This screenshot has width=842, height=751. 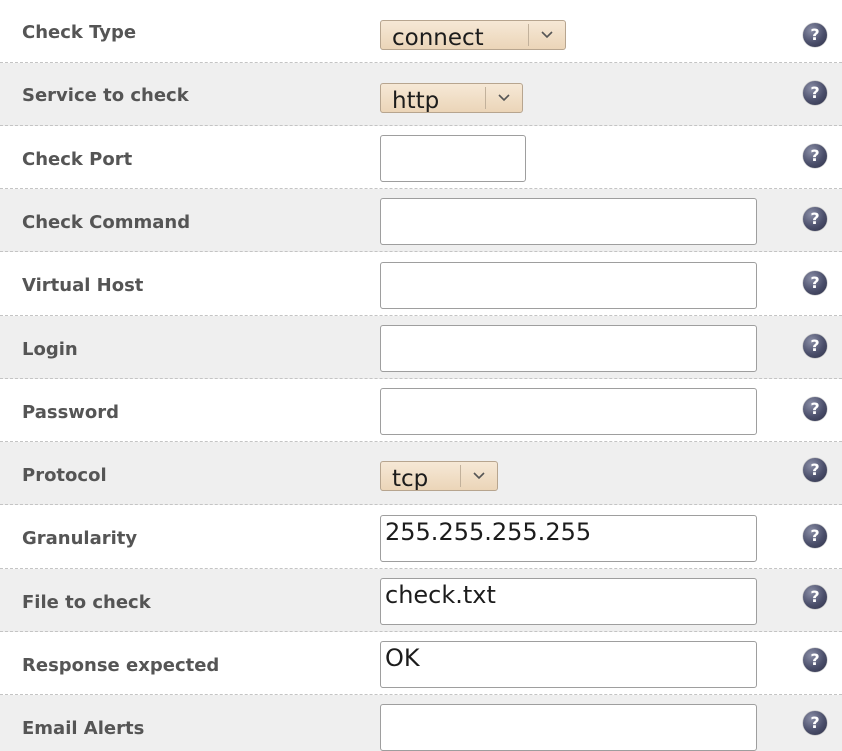 What do you see at coordinates (83, 728) in the screenshot?
I see `field-label: Email Alerts` at bounding box center [83, 728].